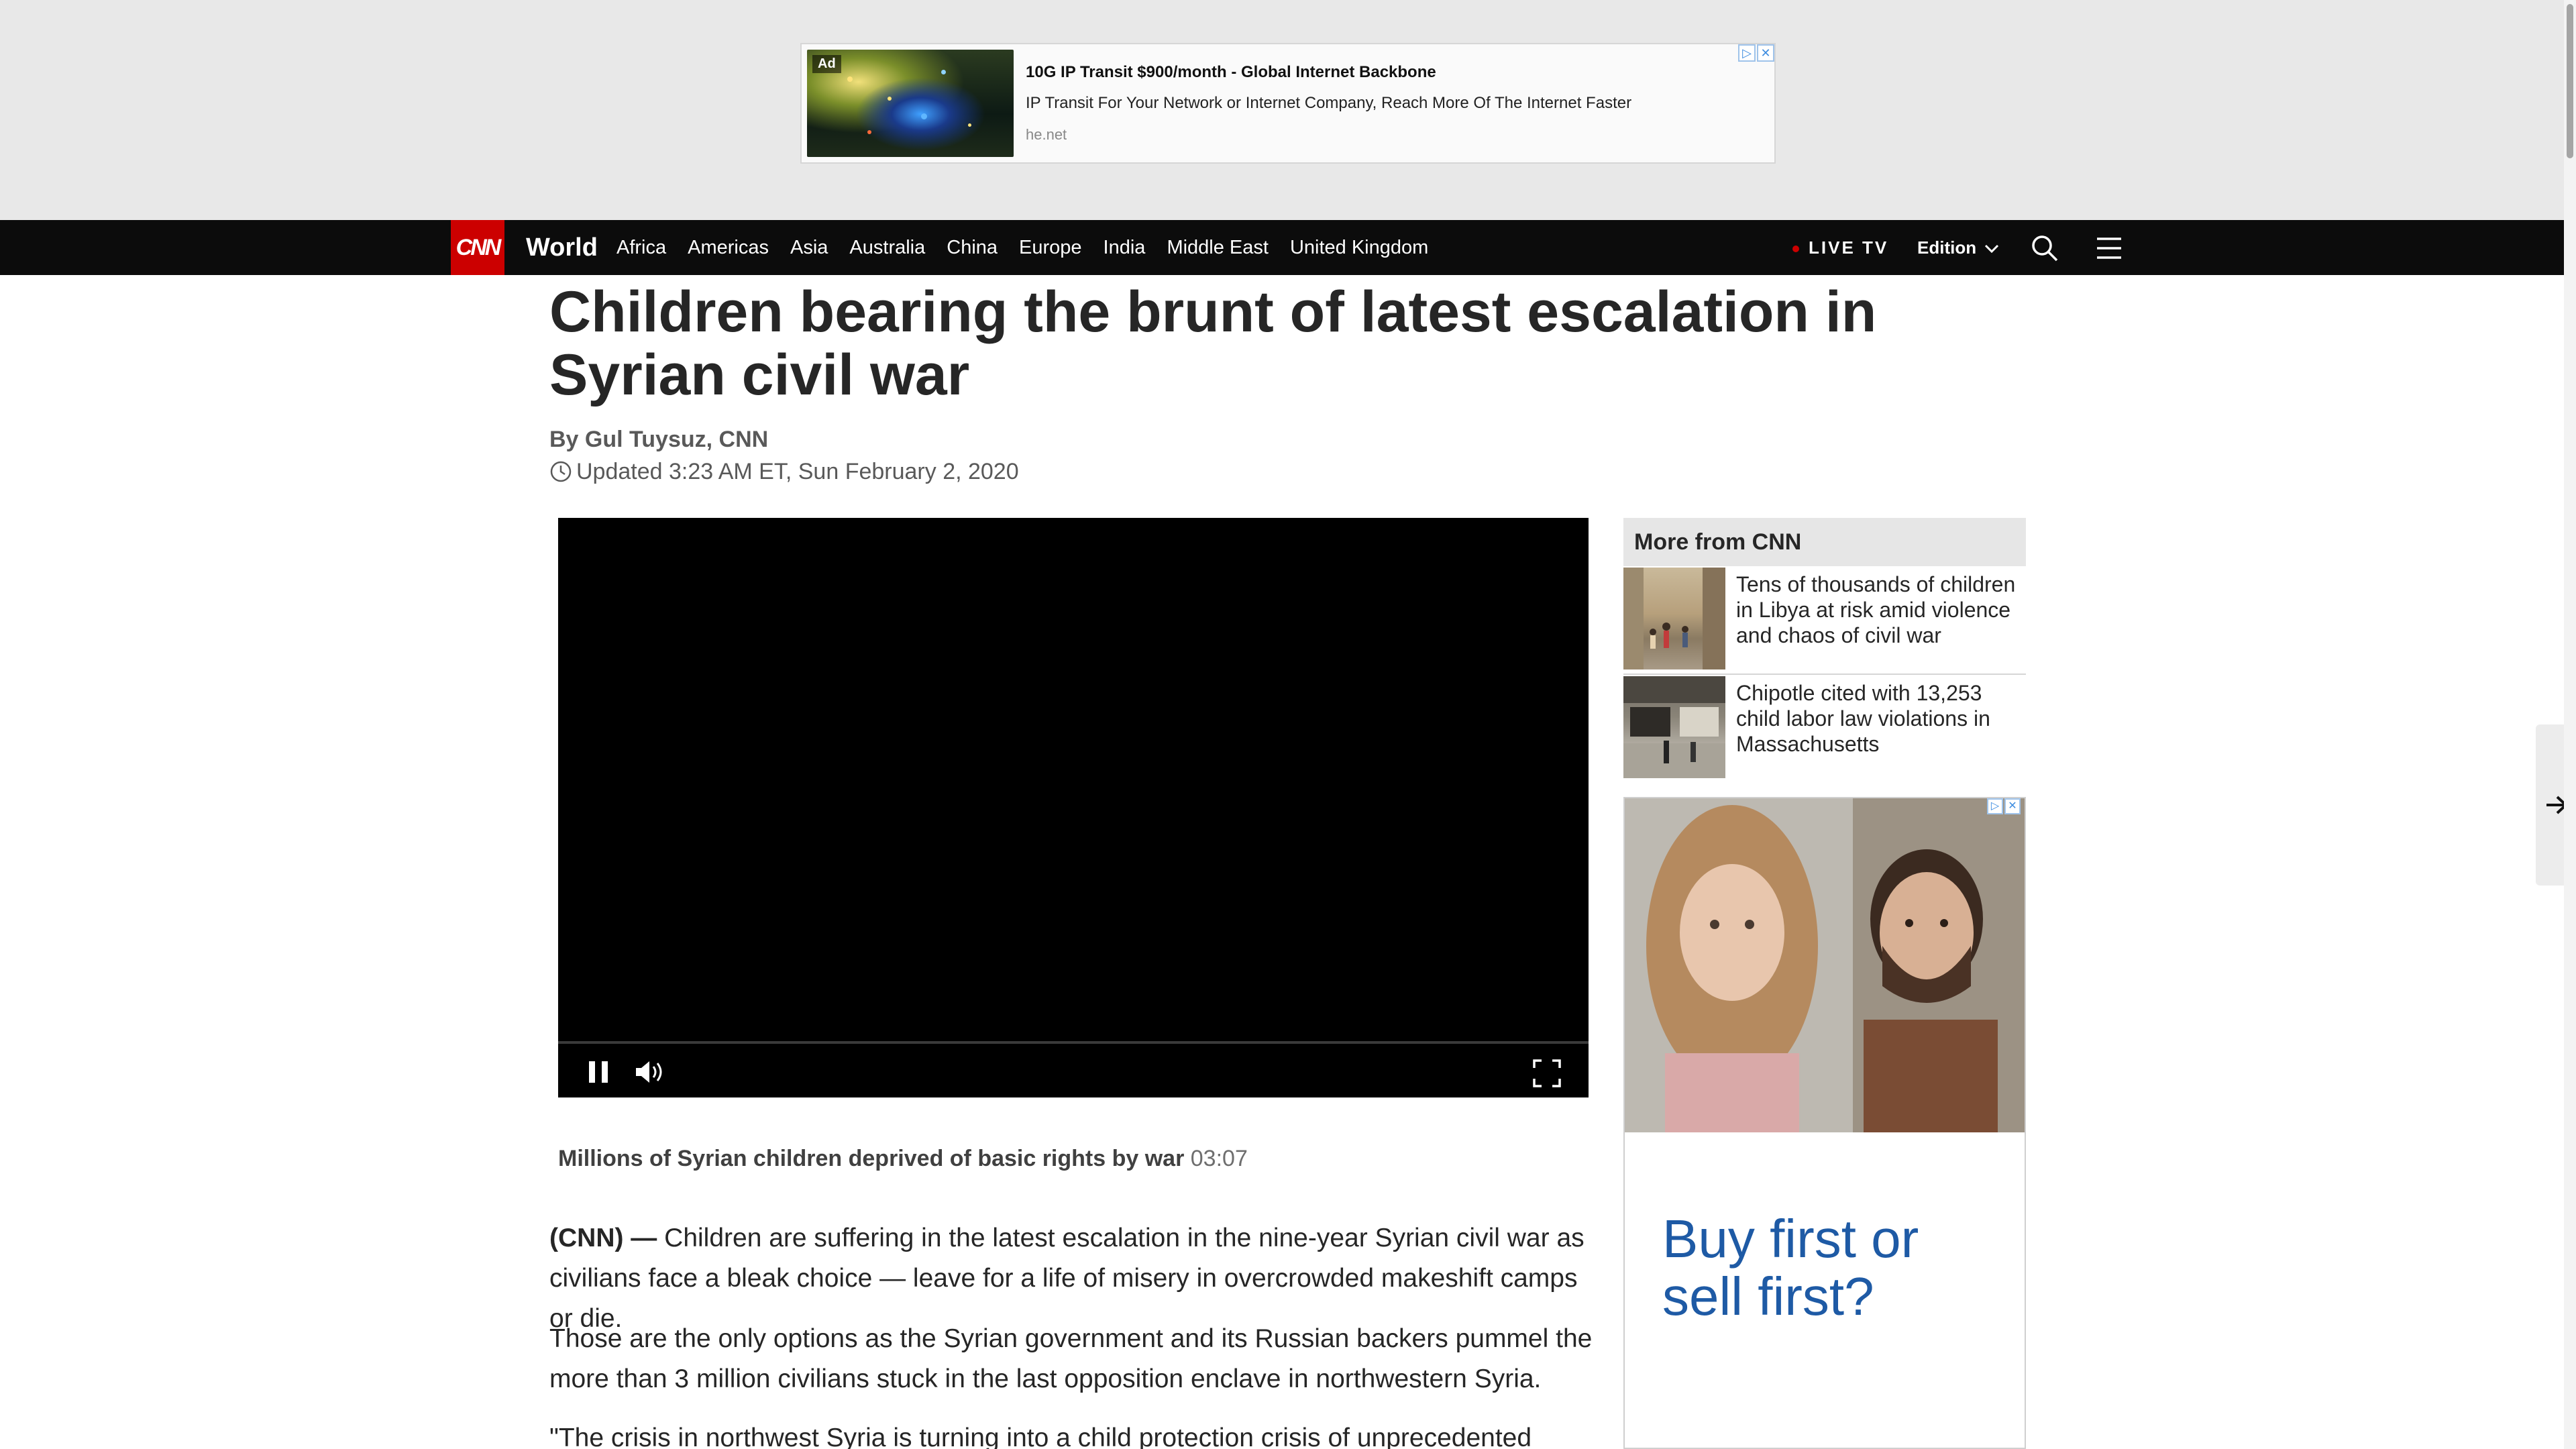  What do you see at coordinates (1795, 249) in the screenshot?
I see `live-dot-icon` at bounding box center [1795, 249].